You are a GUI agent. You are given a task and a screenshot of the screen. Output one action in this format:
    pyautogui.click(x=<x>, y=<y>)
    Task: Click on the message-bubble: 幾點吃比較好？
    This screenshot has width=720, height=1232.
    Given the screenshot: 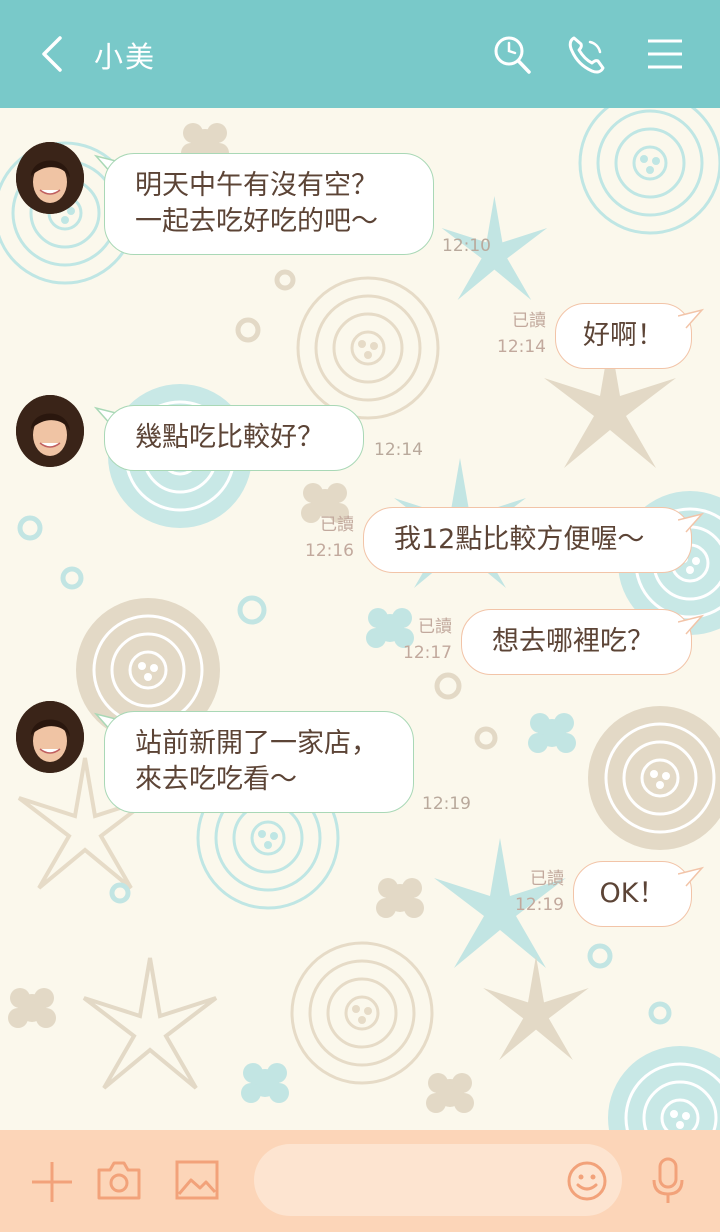 What is the action you would take?
    pyautogui.click(x=234, y=438)
    